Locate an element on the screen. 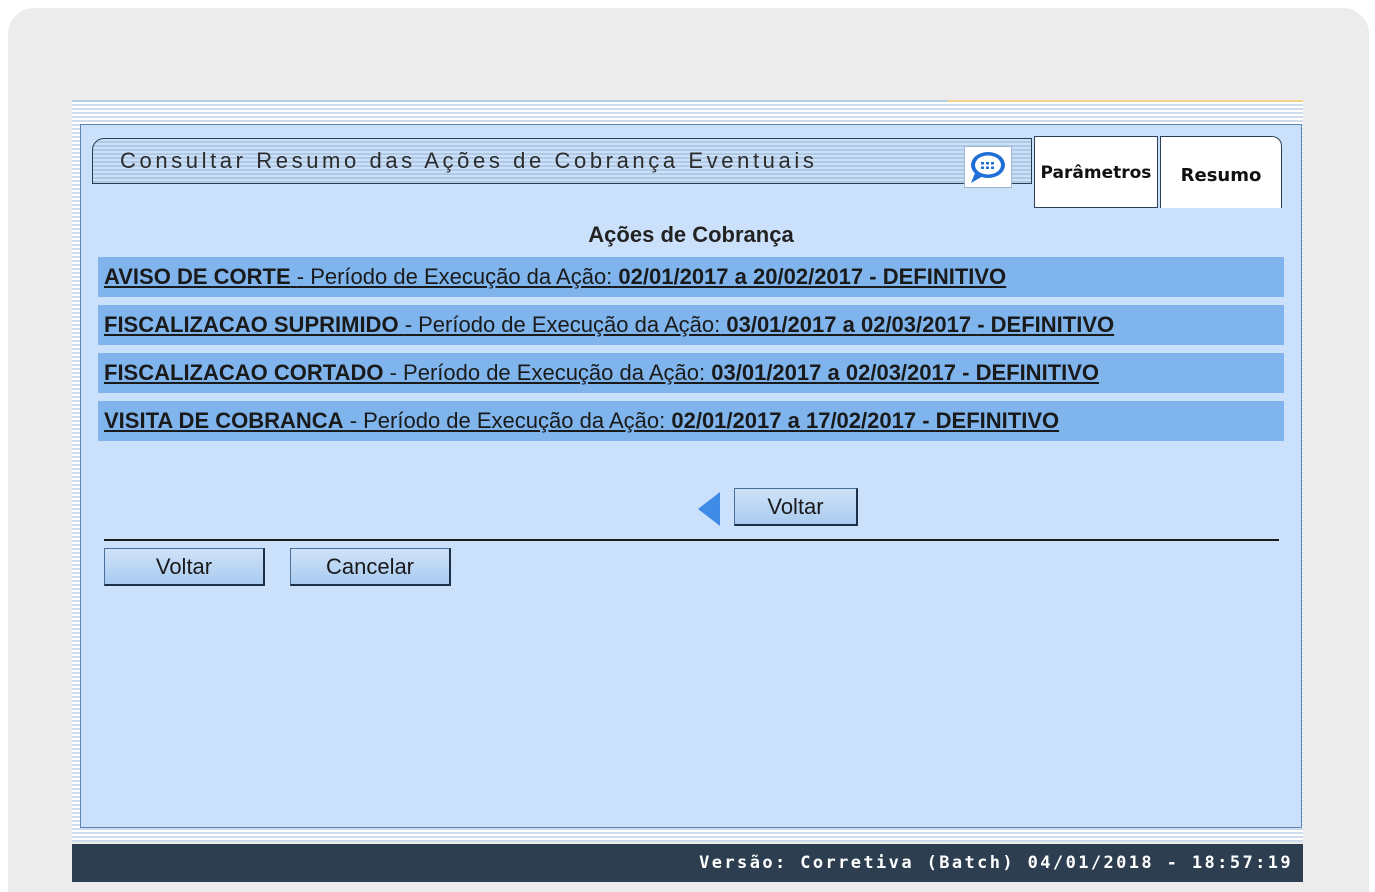 This screenshot has width=1375, height=892. section-heading: Ações de Cobrança is located at coordinates (691, 234).